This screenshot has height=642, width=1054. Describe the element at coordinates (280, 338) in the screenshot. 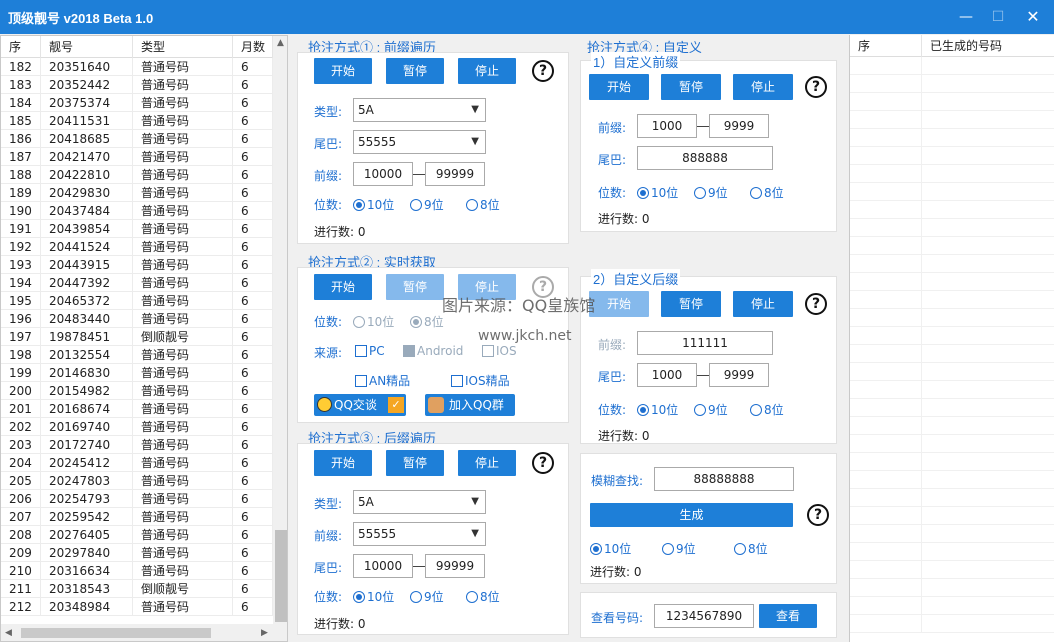

I see `vertical-scrollbar: ▲` at that location.